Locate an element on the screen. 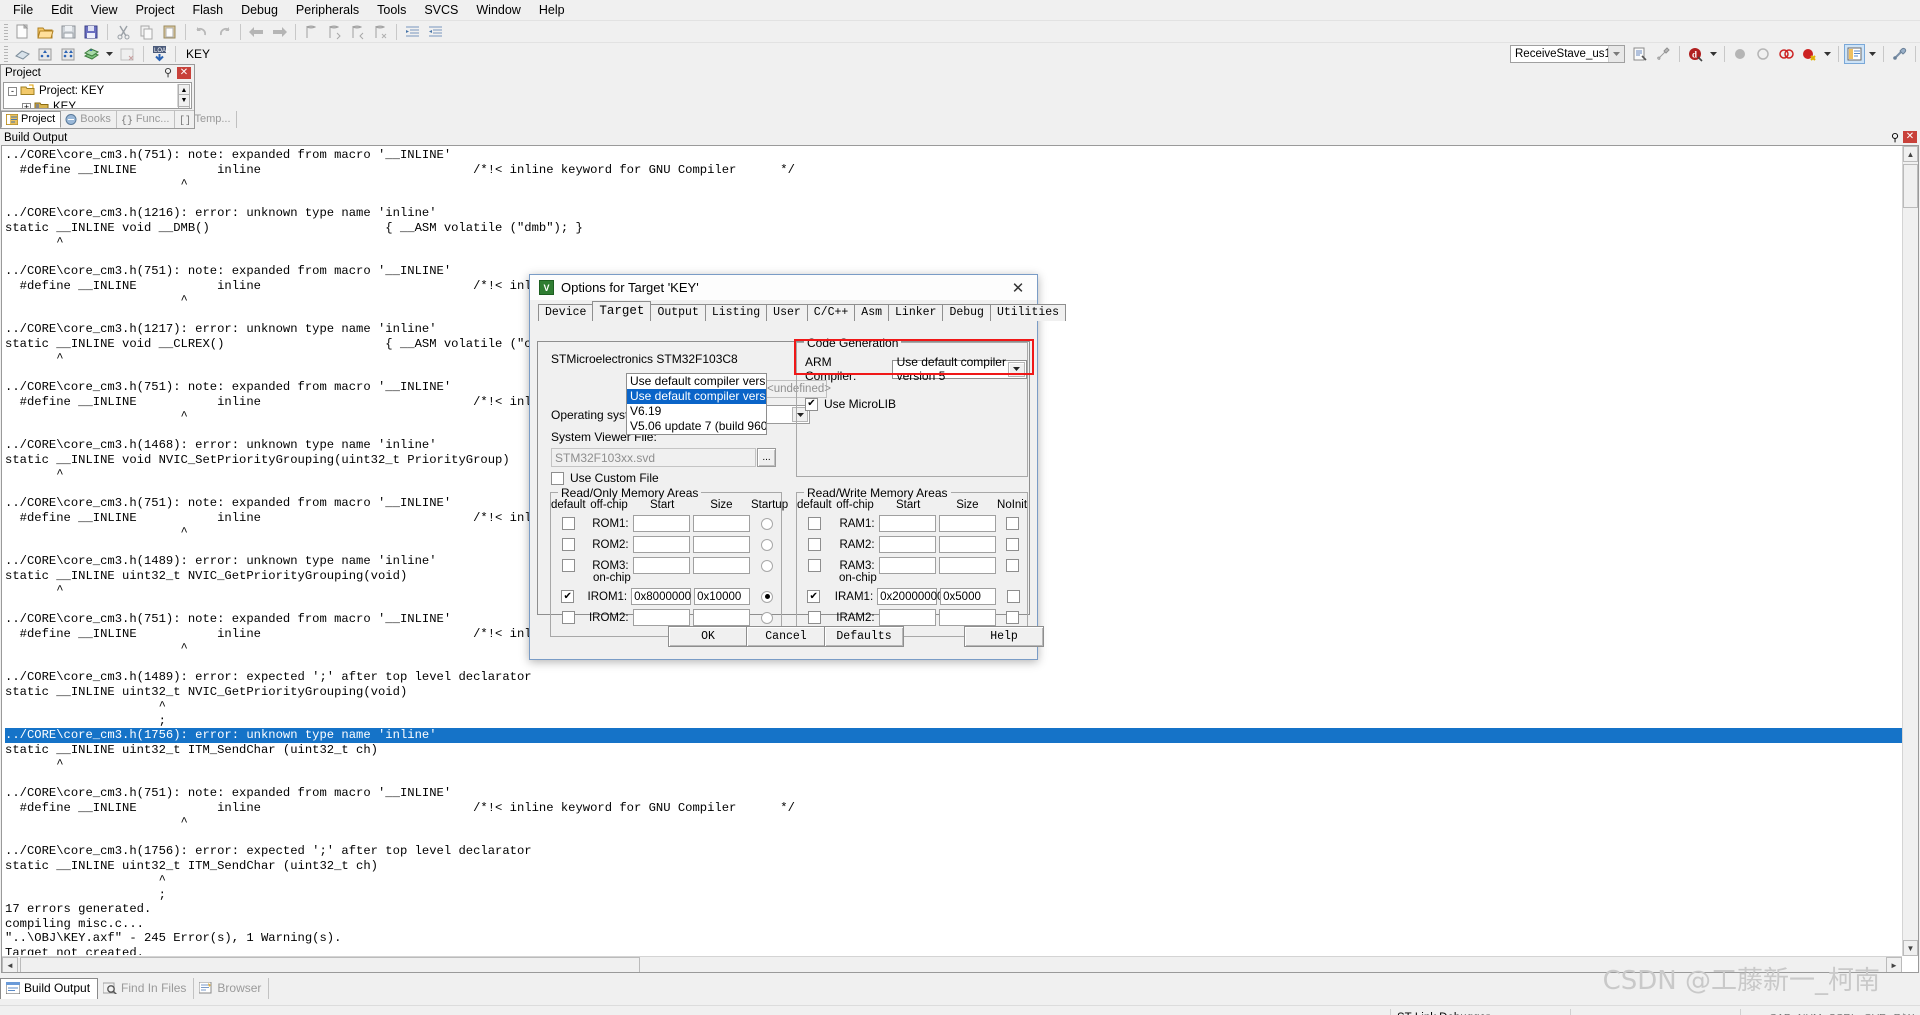 The height and width of the screenshot is (1015, 1920). bookmark-clear-icon is located at coordinates (380, 32).